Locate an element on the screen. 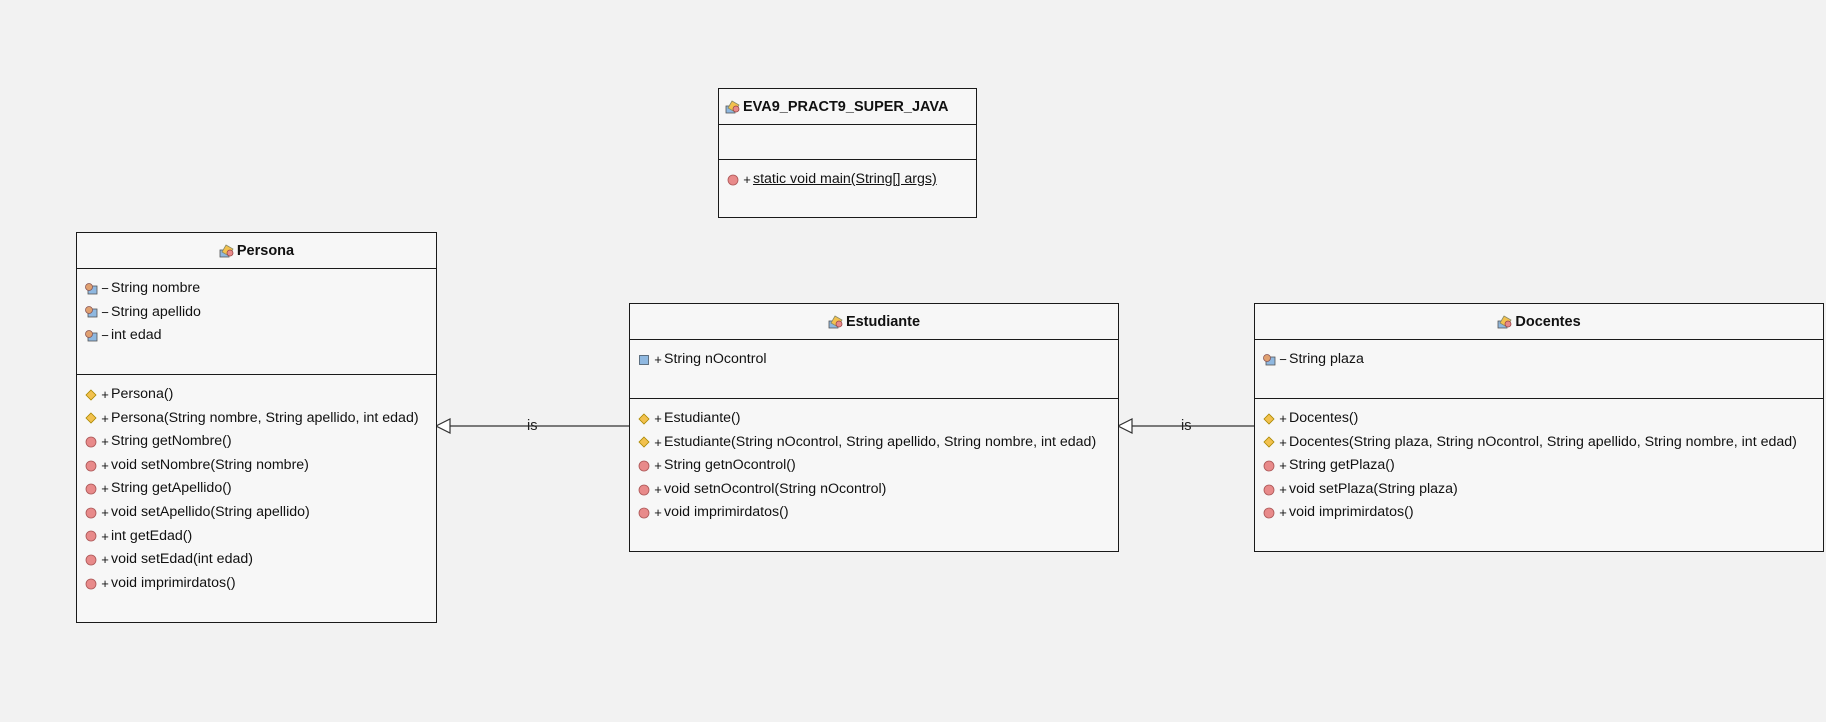 The height and width of the screenshot is (722, 1826). operations-compartment: + static void main(String[] args) is located at coordinates (847, 176).